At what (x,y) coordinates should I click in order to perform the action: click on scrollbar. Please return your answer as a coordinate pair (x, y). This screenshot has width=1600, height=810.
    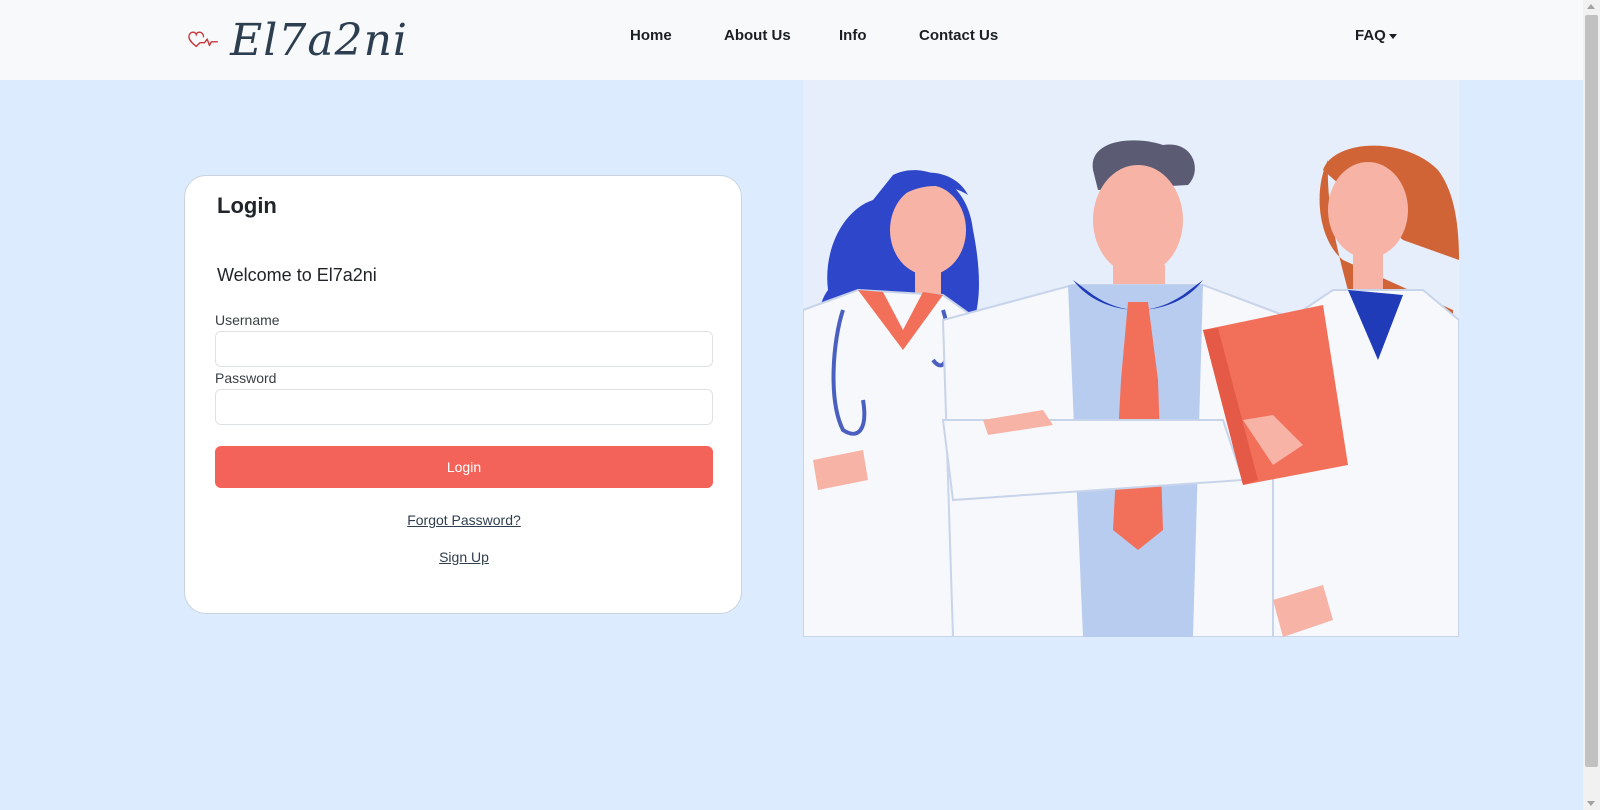
    Looking at the image, I should click on (1591, 405).